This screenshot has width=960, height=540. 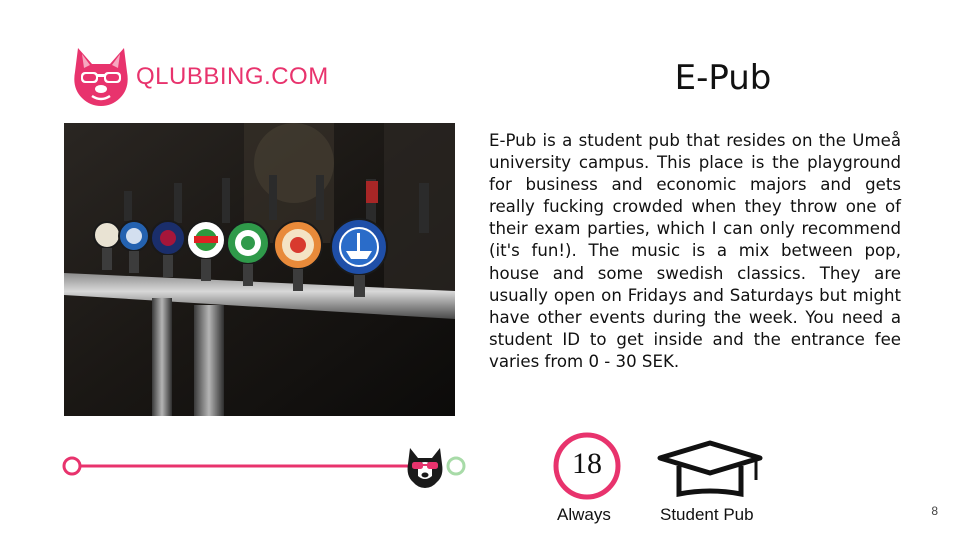 I want to click on venue-type-caption: Student Pub, so click(x=707, y=514).